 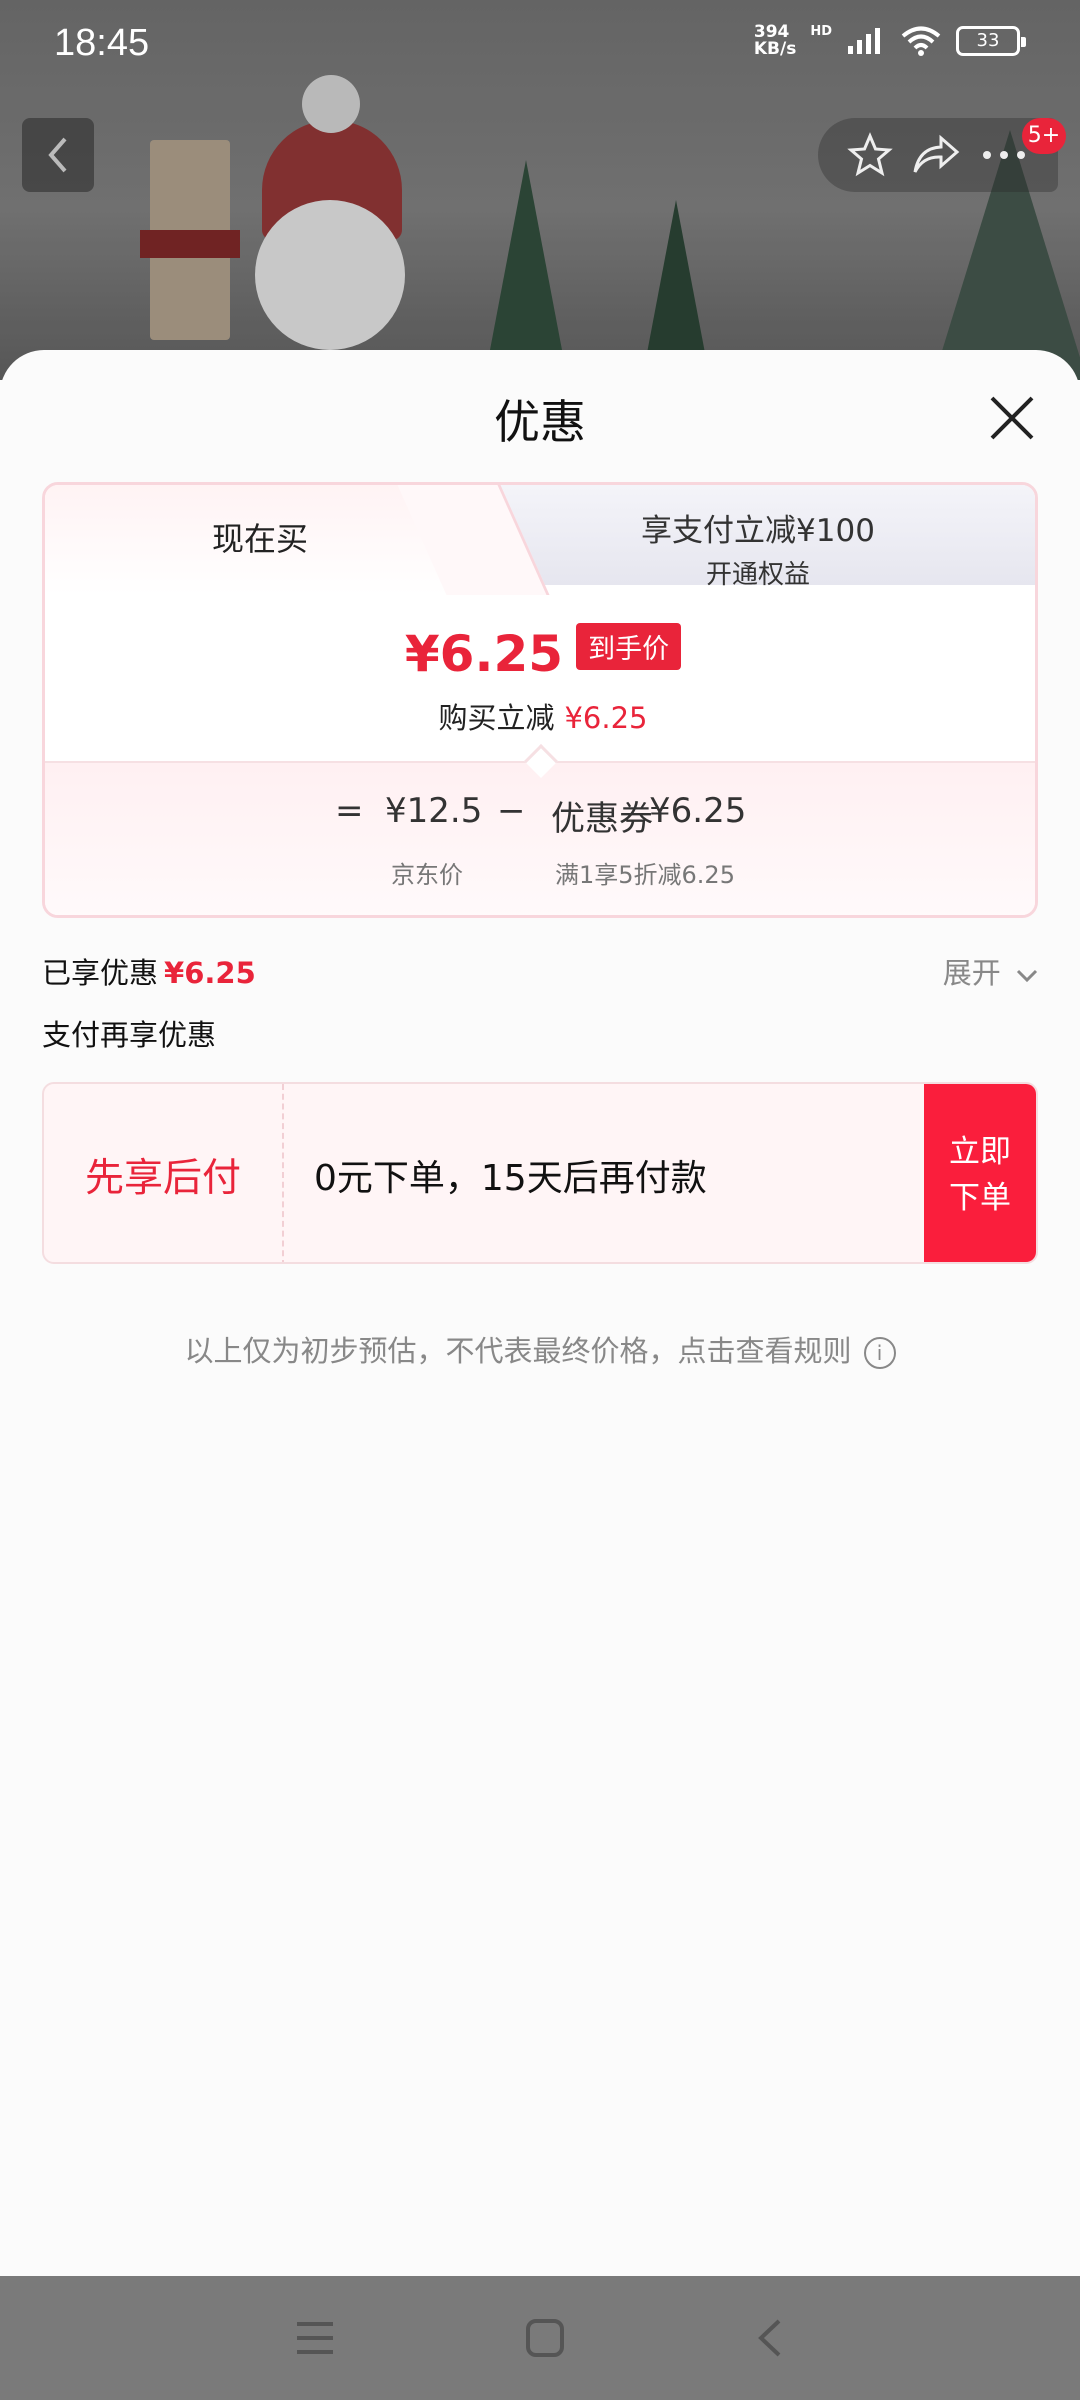 What do you see at coordinates (971, 973) in the screenshot?
I see `expand-label: 展开` at bounding box center [971, 973].